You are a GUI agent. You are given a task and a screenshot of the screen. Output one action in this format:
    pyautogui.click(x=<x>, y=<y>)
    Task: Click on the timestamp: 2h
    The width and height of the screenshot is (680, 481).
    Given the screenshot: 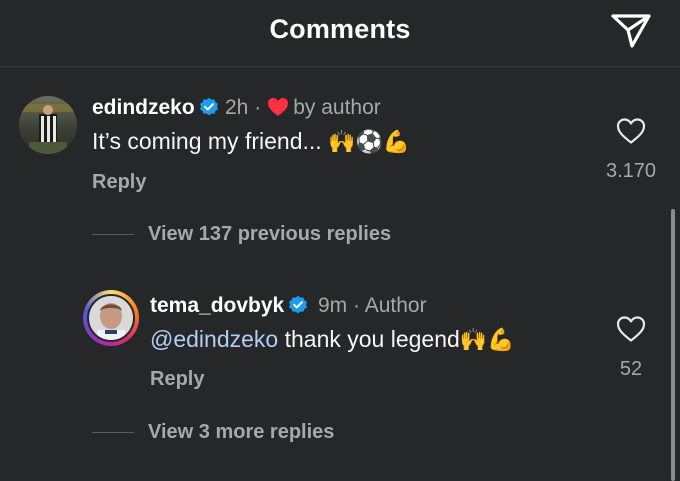 What is the action you would take?
    pyautogui.click(x=237, y=107)
    